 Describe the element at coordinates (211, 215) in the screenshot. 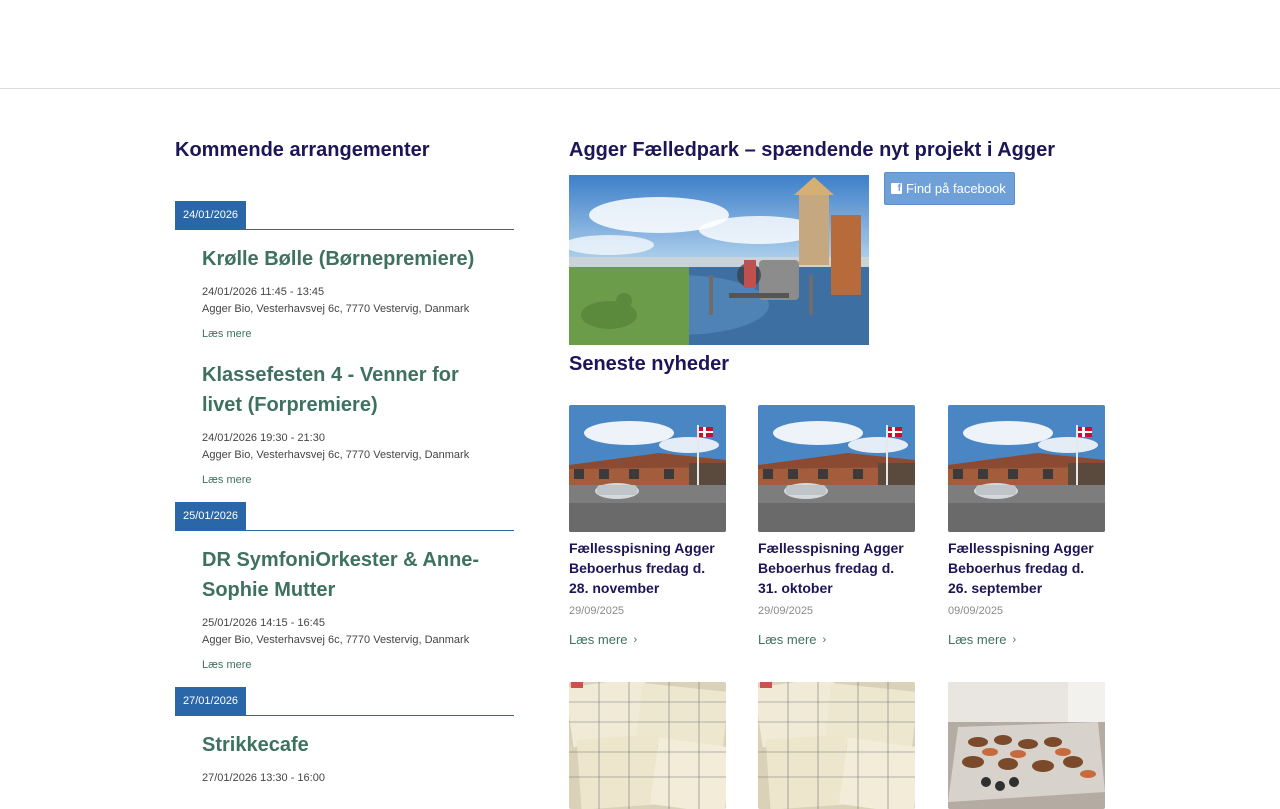

I see `event-date-tag: 24/01/2026` at that location.